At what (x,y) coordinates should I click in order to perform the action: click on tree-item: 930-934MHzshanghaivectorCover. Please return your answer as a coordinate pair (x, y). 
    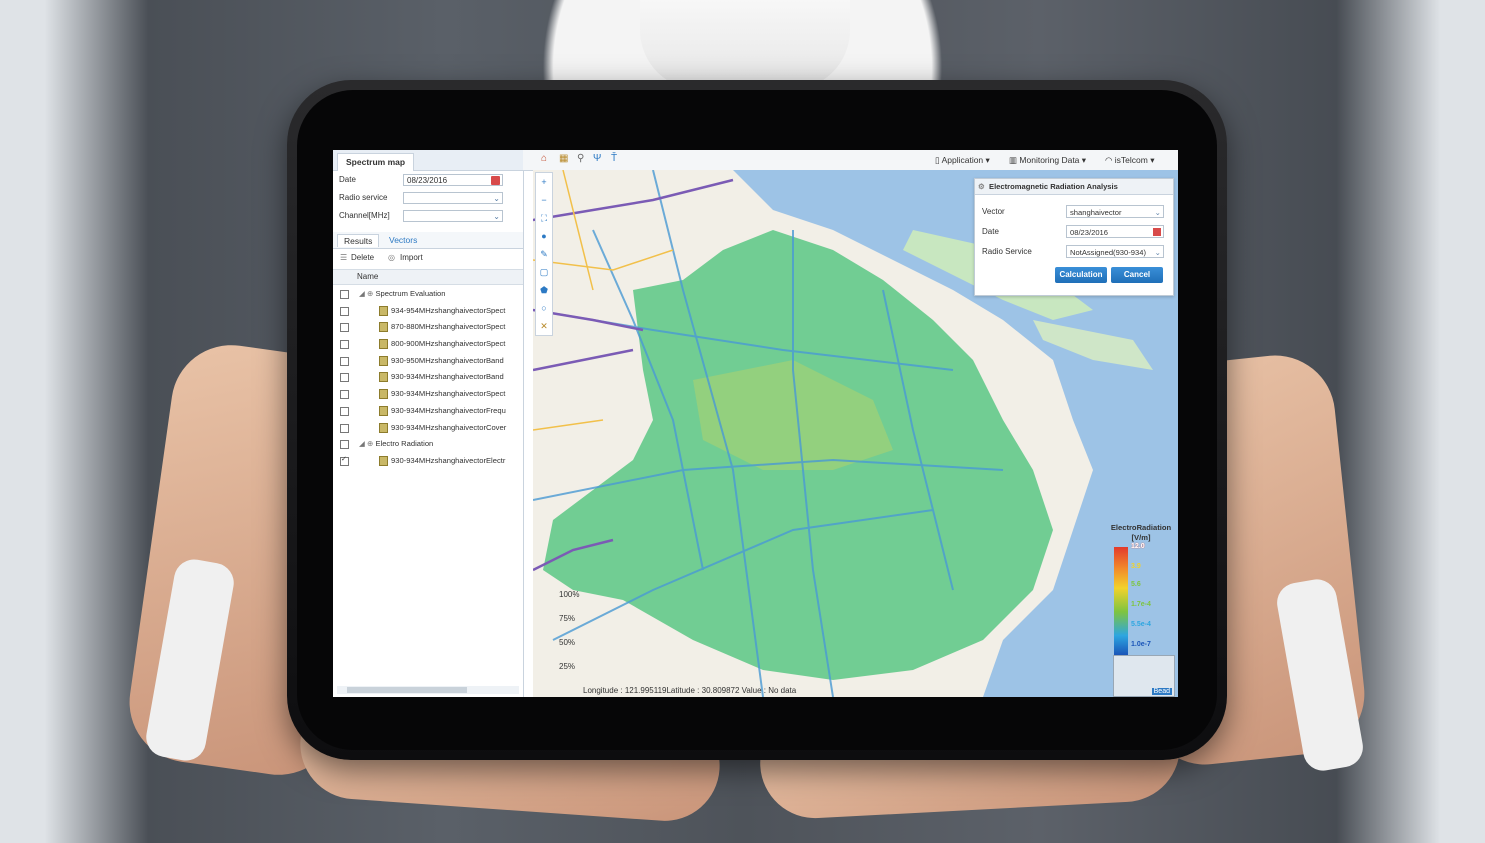
    Looking at the image, I should click on (428, 428).